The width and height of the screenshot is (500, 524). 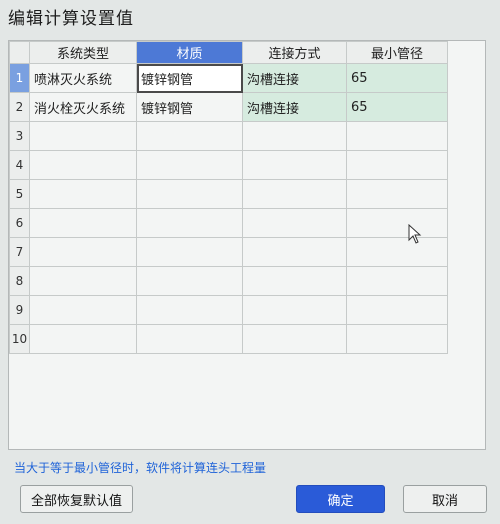 What do you see at coordinates (19, 252) in the screenshot?
I see `row-number: 7` at bounding box center [19, 252].